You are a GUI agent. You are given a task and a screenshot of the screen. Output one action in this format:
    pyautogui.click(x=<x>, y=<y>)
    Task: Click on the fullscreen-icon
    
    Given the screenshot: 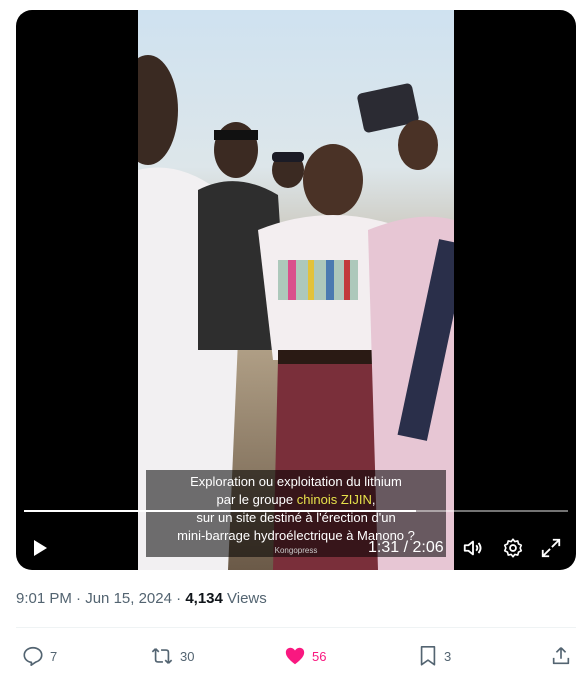 What is the action you would take?
    pyautogui.click(x=551, y=548)
    